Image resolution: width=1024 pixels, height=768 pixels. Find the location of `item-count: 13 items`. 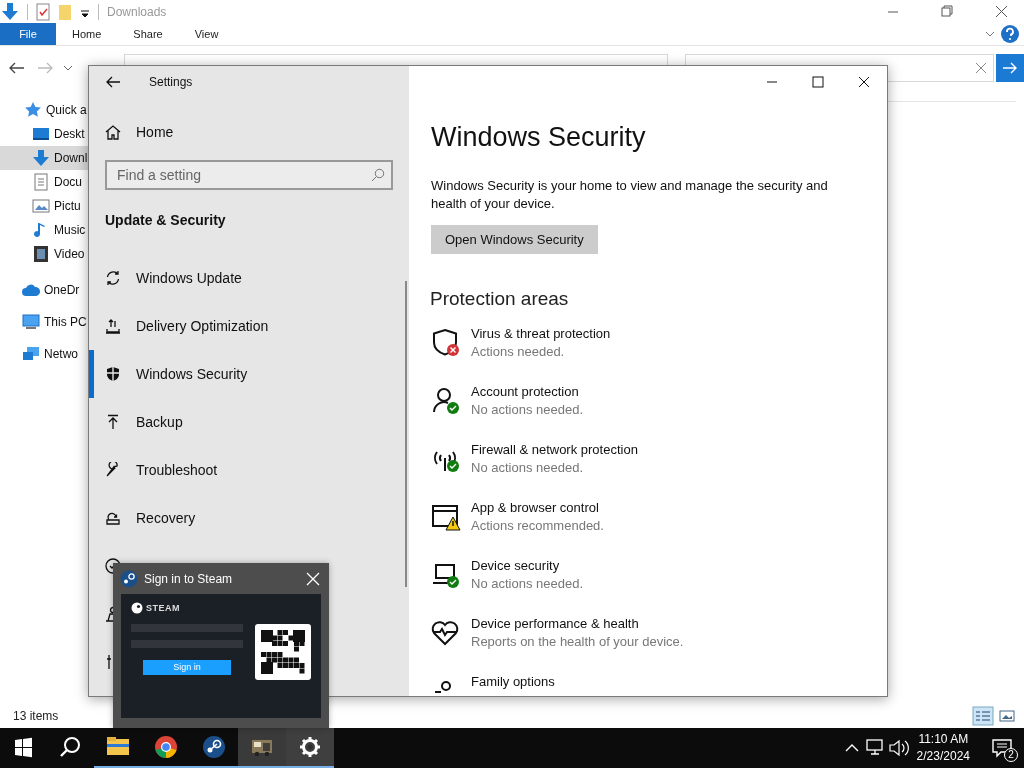

item-count: 13 items is located at coordinates (36, 716).